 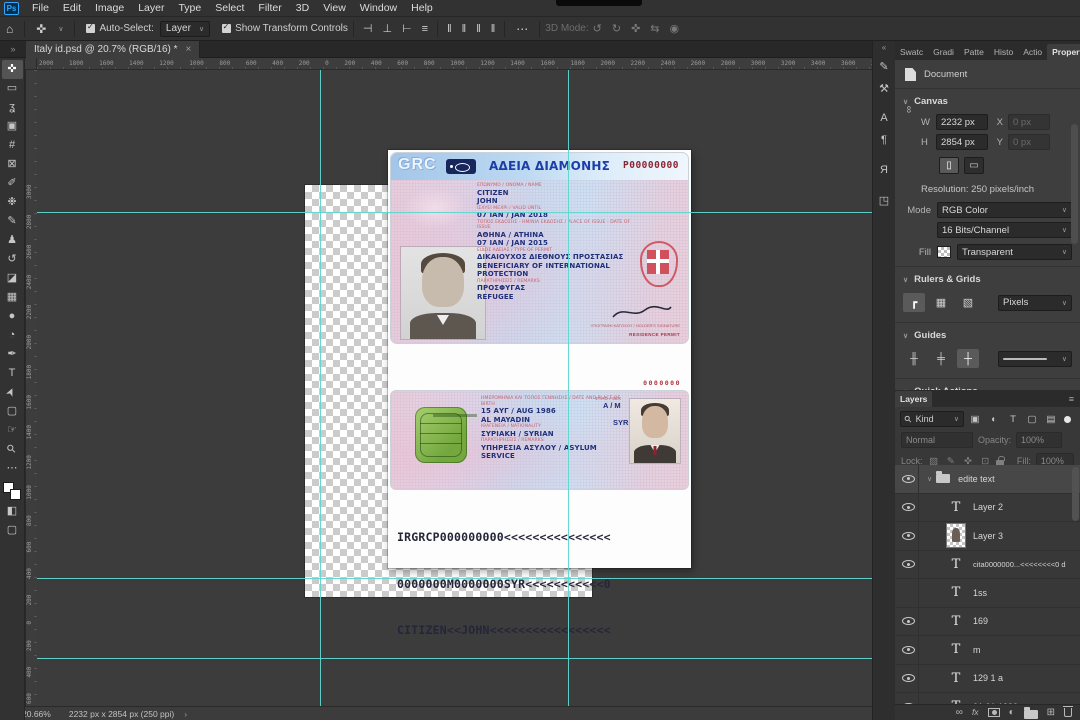 What do you see at coordinates (941, 358) in the screenshot?
I see `lock-guides-button: ╪` at bounding box center [941, 358].